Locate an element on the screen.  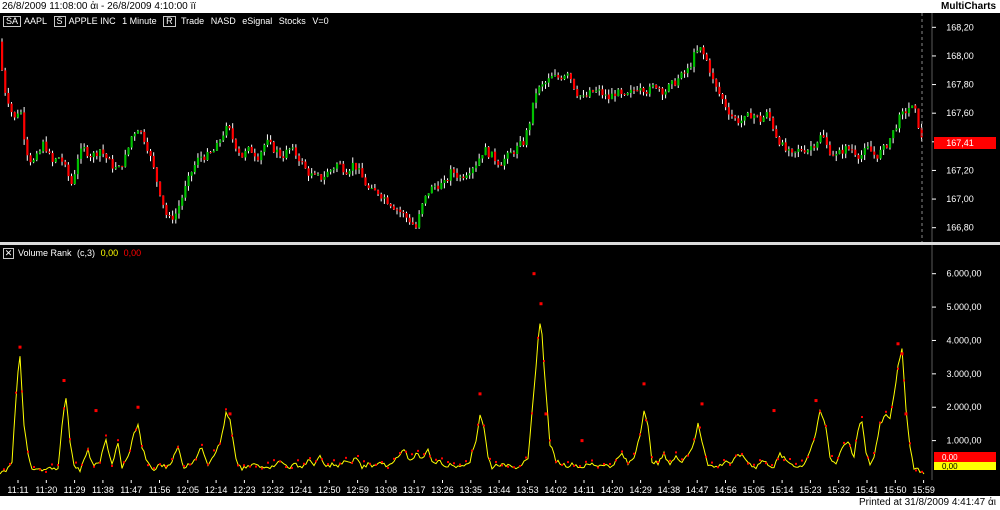
s-button: S is located at coordinates (59, 21).